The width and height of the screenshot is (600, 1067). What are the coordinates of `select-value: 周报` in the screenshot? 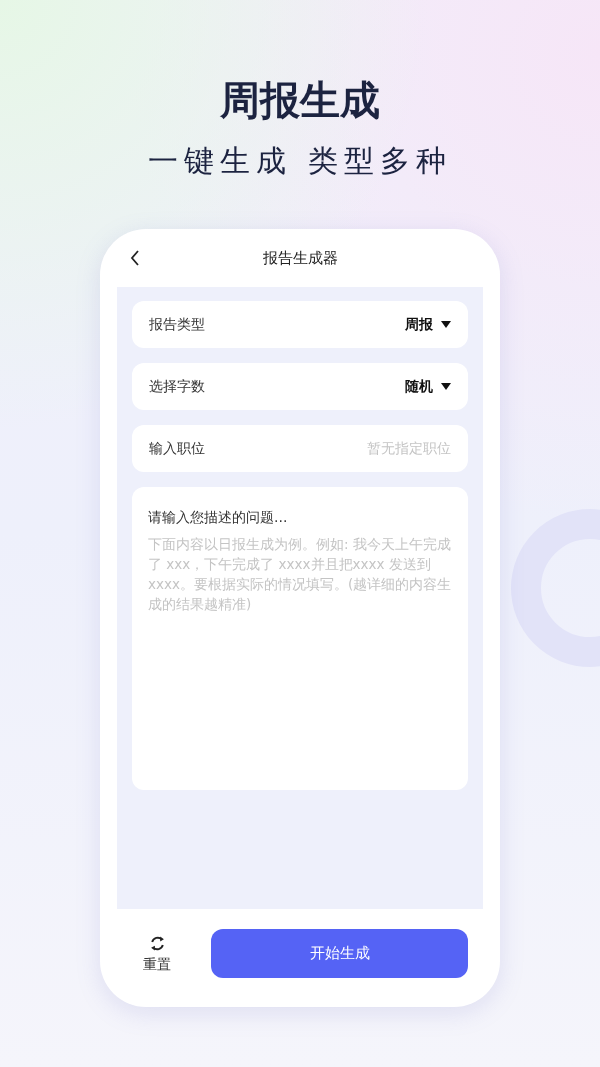 It's located at (419, 324).